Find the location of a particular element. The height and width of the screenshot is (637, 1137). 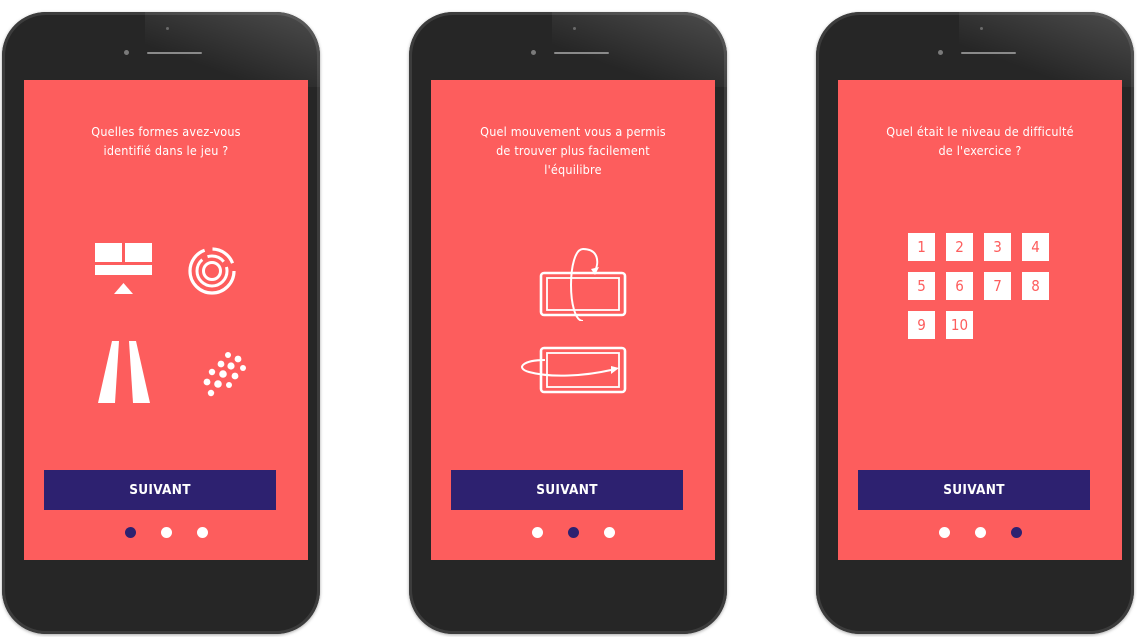

level-option-9: 9 is located at coordinates (921, 325).